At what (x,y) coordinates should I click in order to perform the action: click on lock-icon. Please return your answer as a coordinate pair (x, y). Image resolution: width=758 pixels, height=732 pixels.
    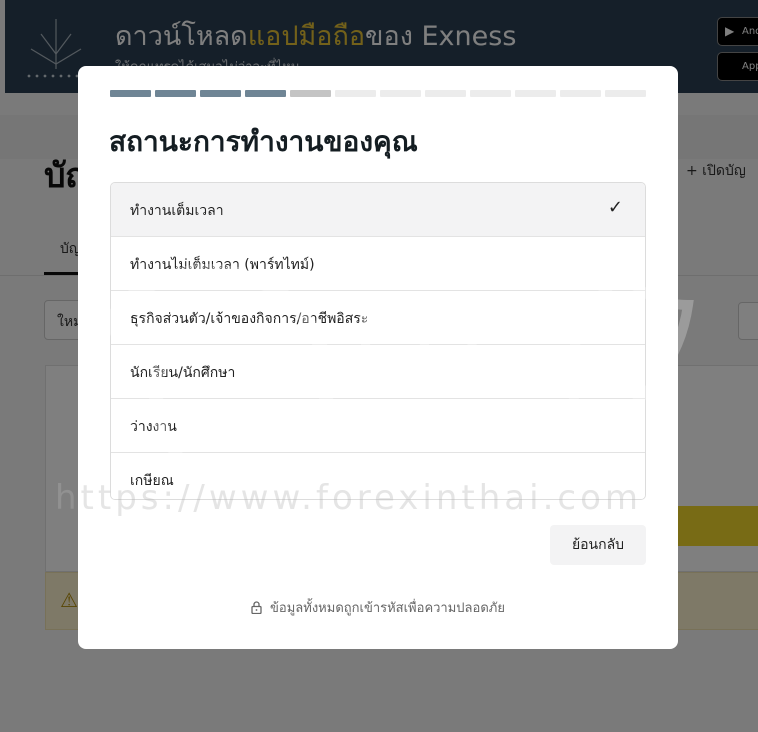
    Looking at the image, I should click on (256, 607).